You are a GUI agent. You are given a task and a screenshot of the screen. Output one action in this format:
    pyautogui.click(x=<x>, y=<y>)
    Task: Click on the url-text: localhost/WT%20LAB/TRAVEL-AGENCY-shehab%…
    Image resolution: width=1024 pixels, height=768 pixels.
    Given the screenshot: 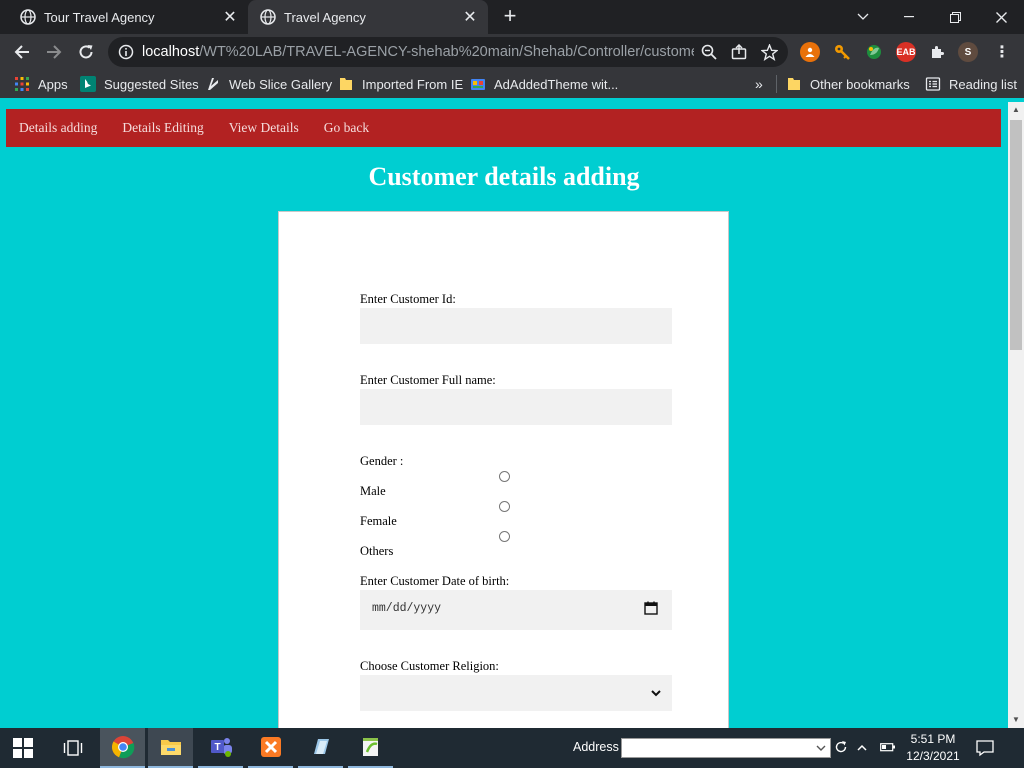 What is the action you would take?
    pyautogui.click(x=418, y=52)
    